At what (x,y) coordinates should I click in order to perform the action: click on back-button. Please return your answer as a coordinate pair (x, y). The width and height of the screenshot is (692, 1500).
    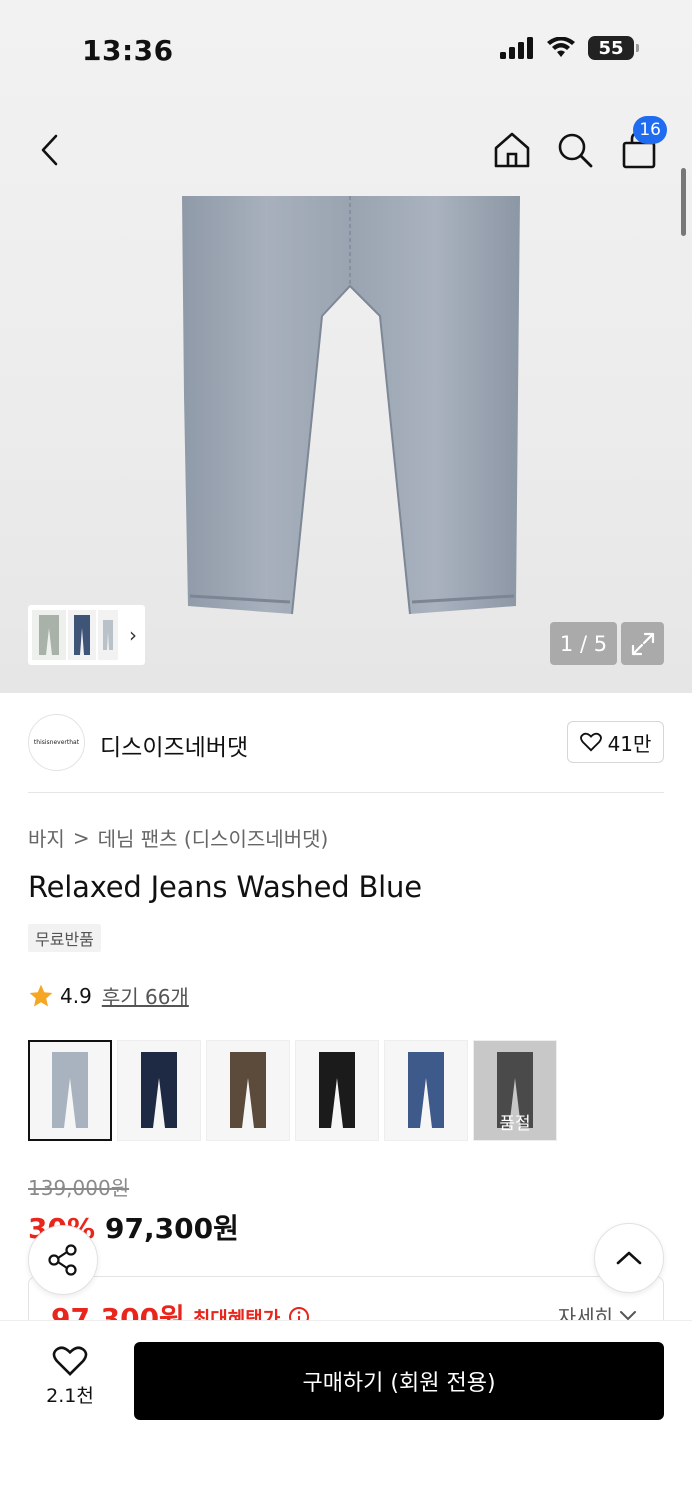
    Looking at the image, I should click on (50, 150).